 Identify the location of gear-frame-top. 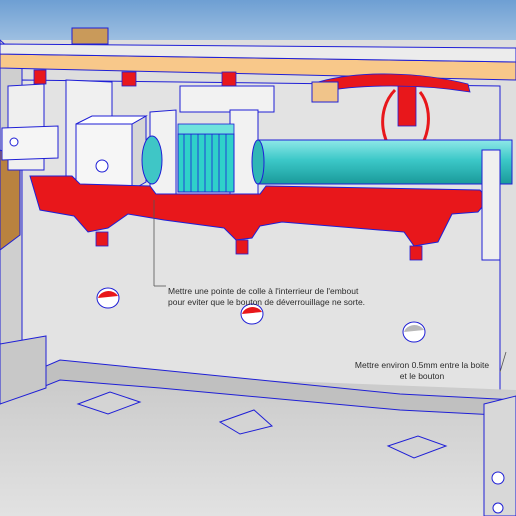
(227, 99).